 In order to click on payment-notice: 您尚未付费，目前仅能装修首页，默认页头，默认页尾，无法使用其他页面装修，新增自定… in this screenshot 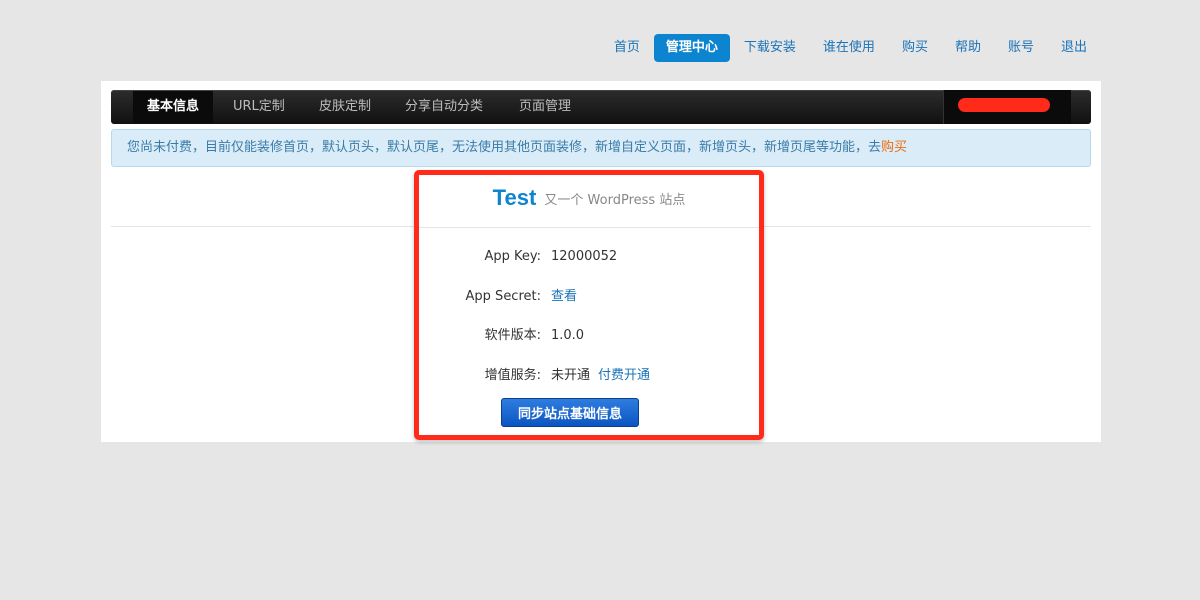, I will do `click(601, 148)`.